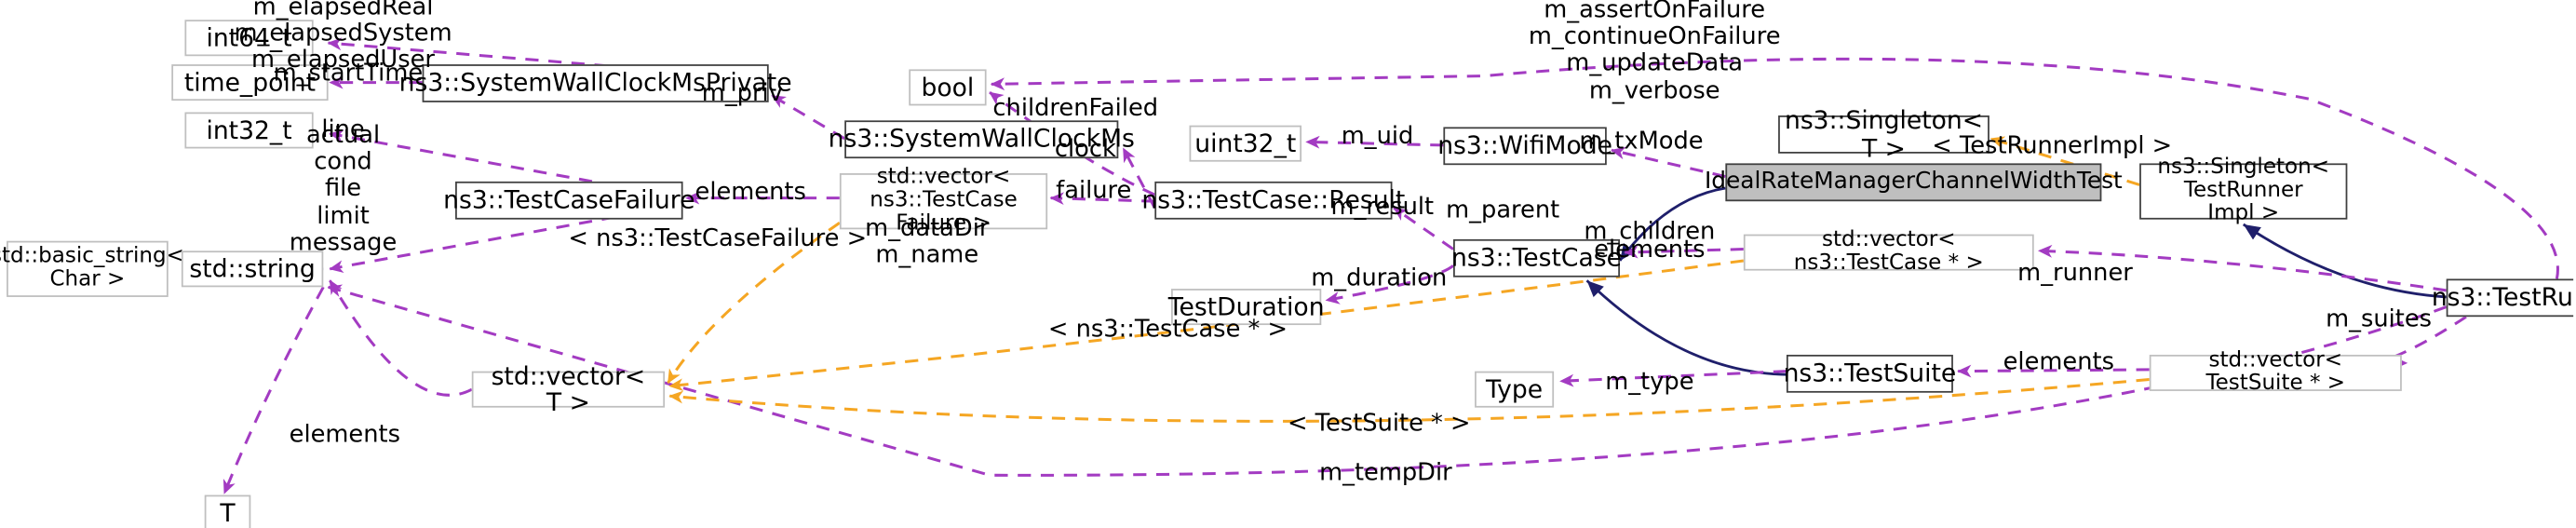 This screenshot has height=528, width=2576. What do you see at coordinates (1870, 374) in the screenshot?
I see `node-ns3-testsuite: ns3::TestSuite` at bounding box center [1870, 374].